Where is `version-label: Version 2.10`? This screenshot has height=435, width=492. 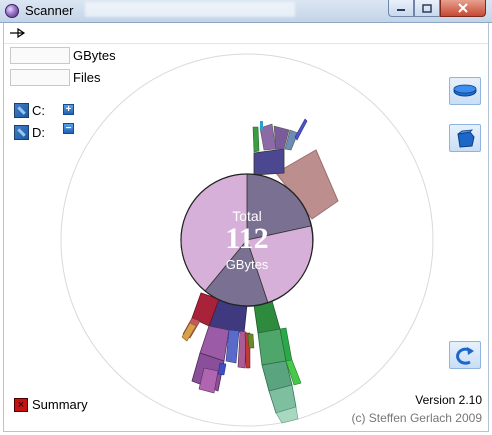
version-label: Version 2.10 is located at coordinates (448, 400).